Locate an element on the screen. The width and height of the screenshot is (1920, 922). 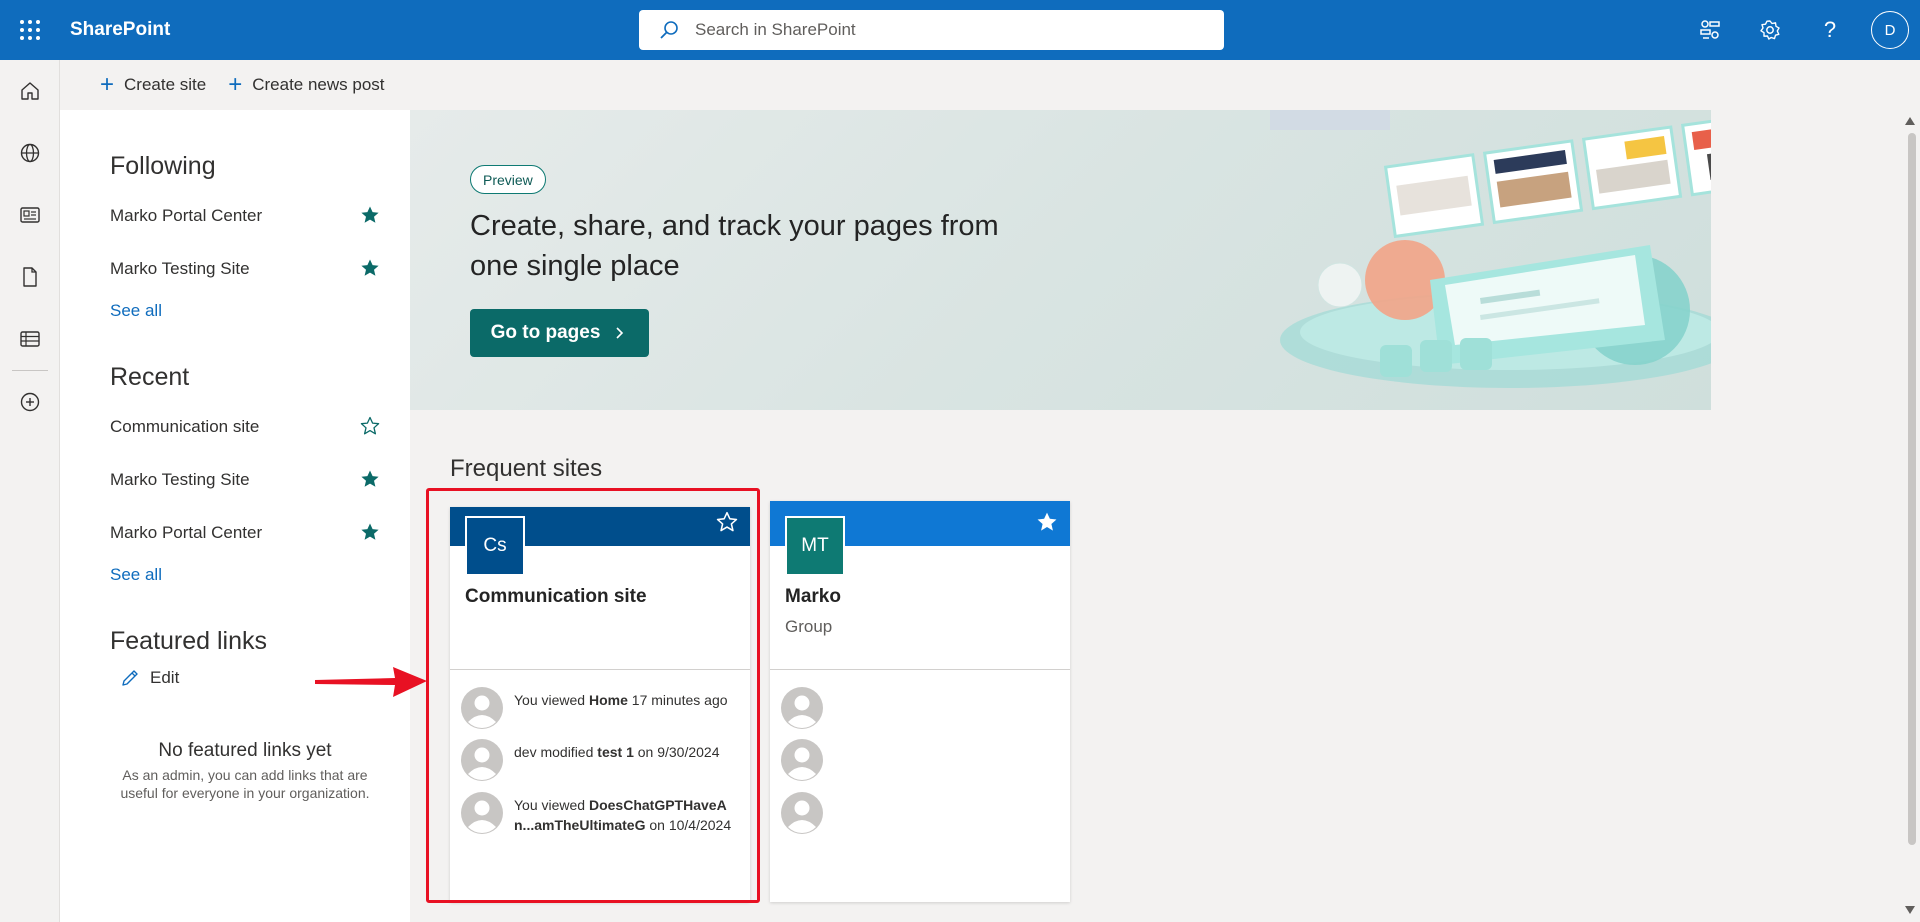
waffle-icon is located at coordinates (30, 30).